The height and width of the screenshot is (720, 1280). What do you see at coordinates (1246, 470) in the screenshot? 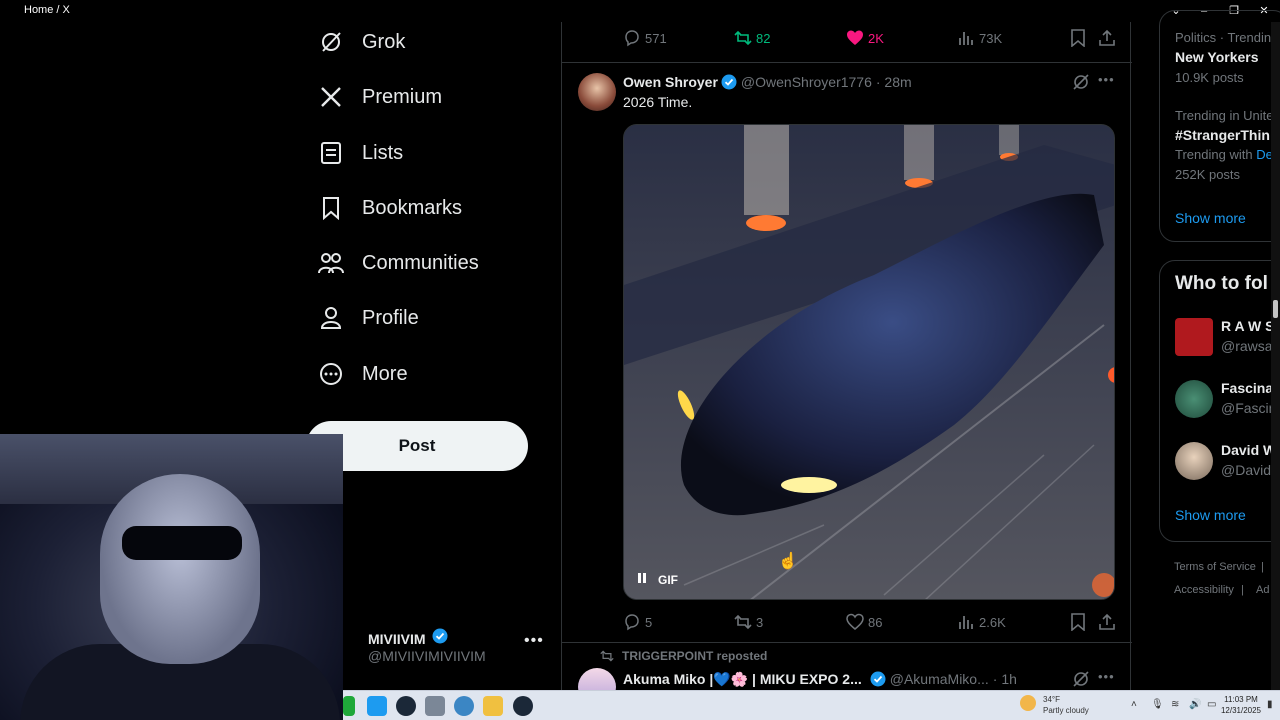
I see `suggested-handle: @David` at bounding box center [1246, 470].